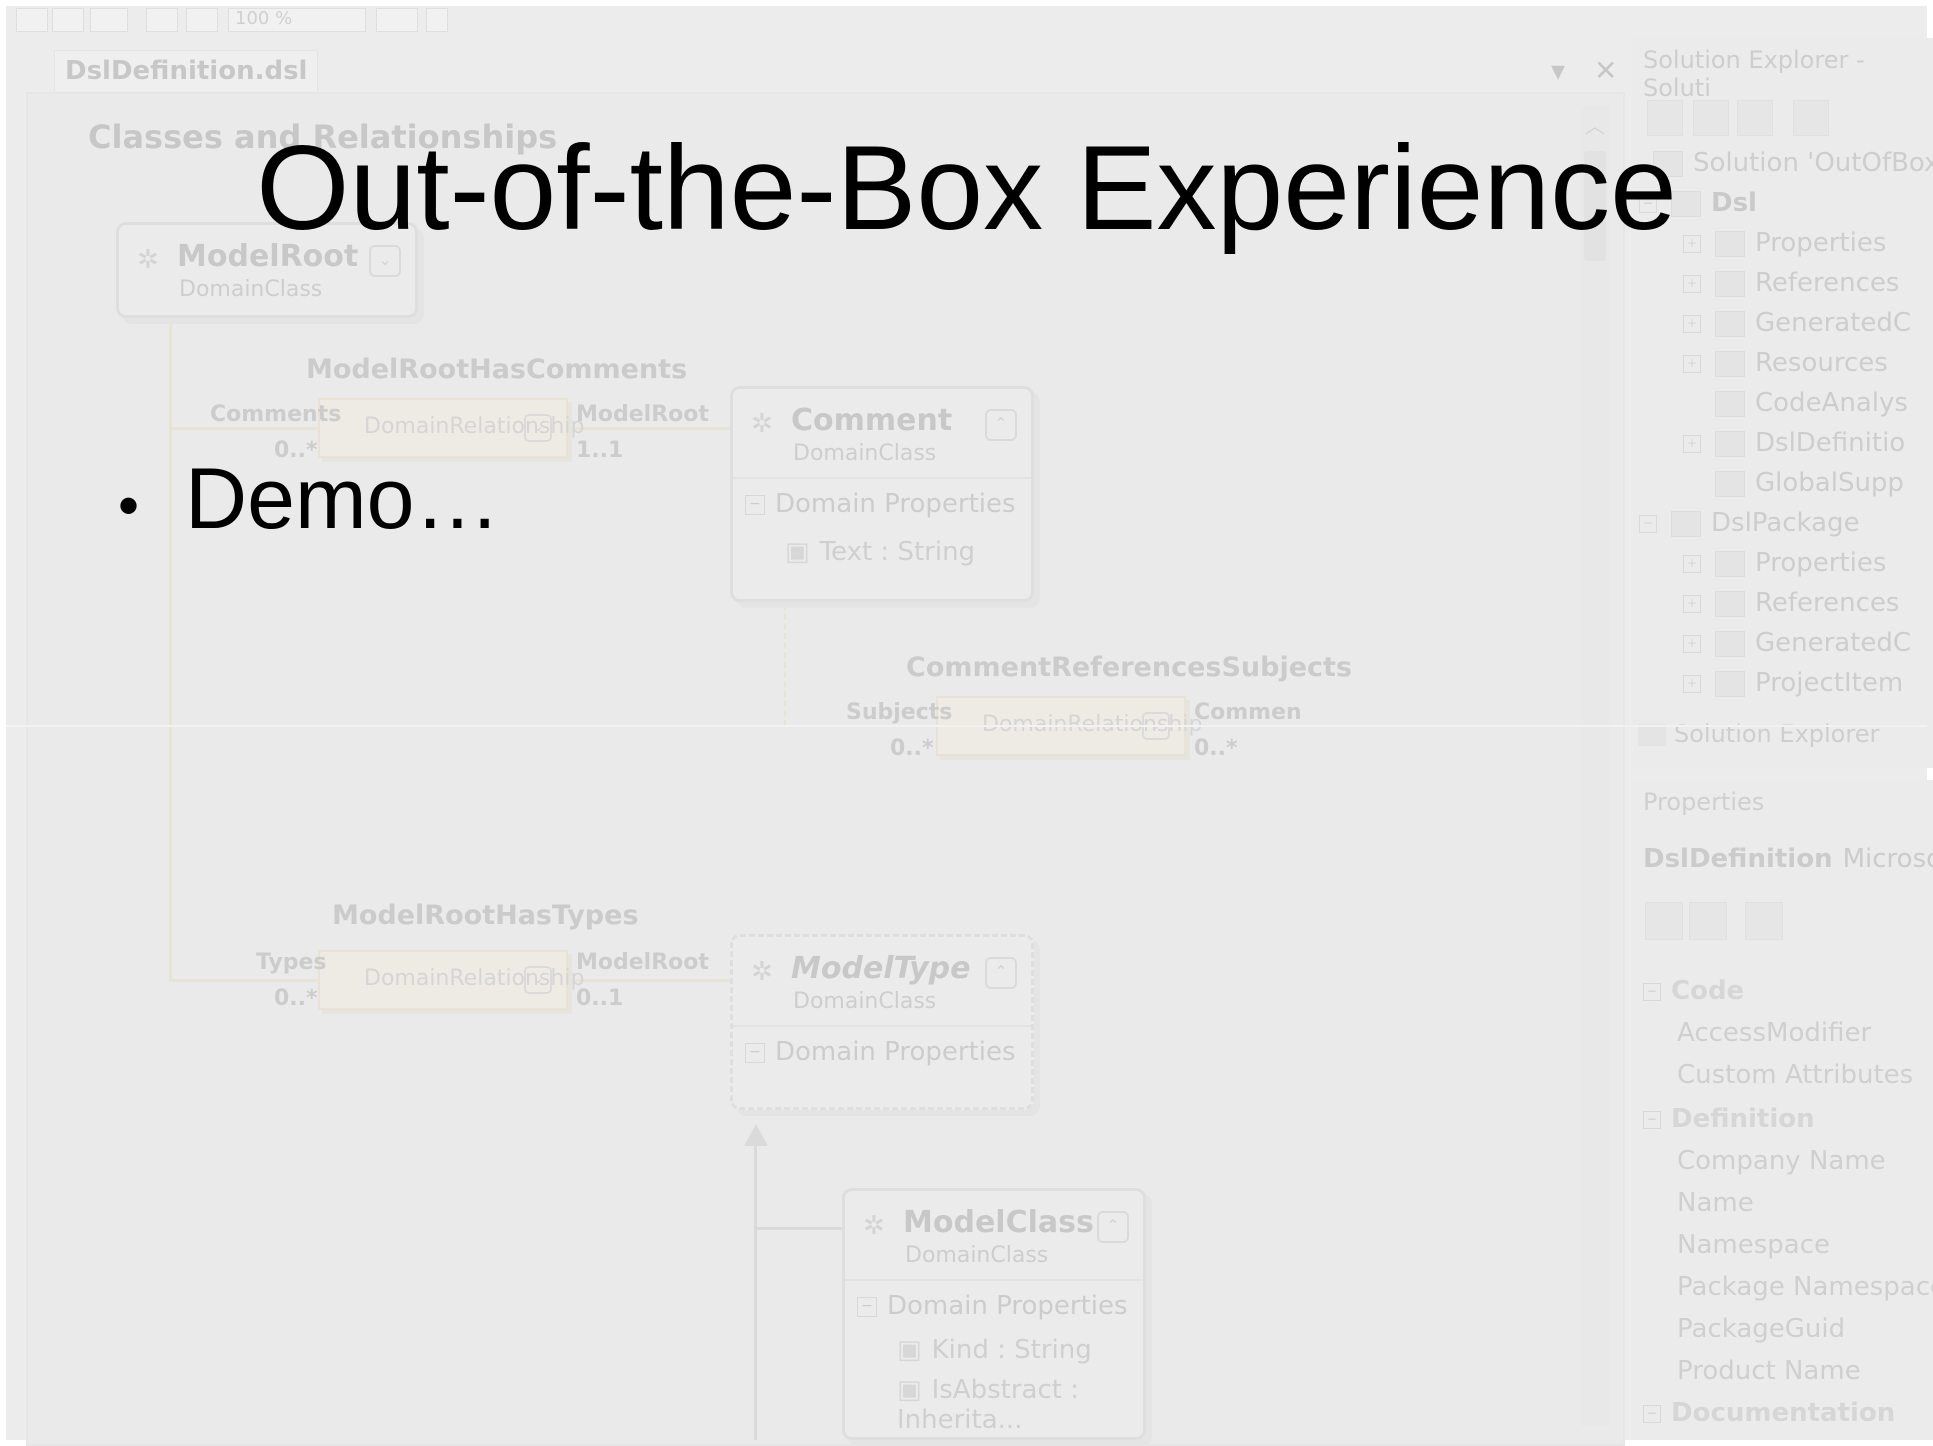 The width and height of the screenshot is (1933, 1446). I want to click on source-role: Types, so click(291, 962).